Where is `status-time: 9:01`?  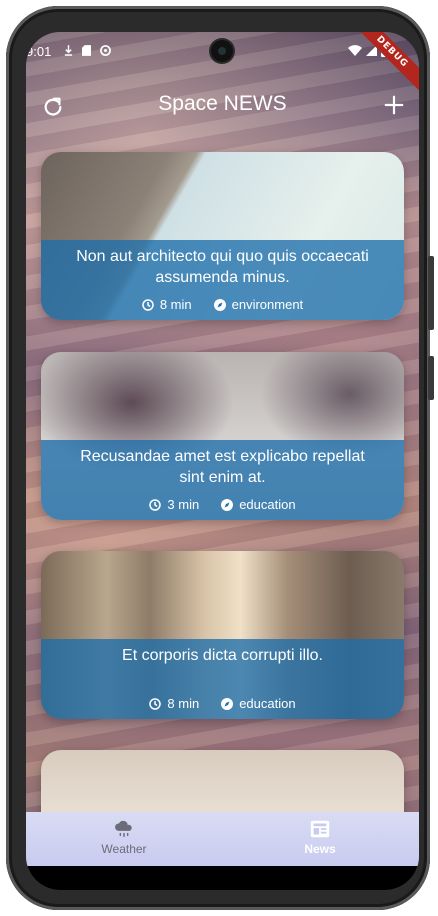
status-time: 9:01 is located at coordinates (39, 51).